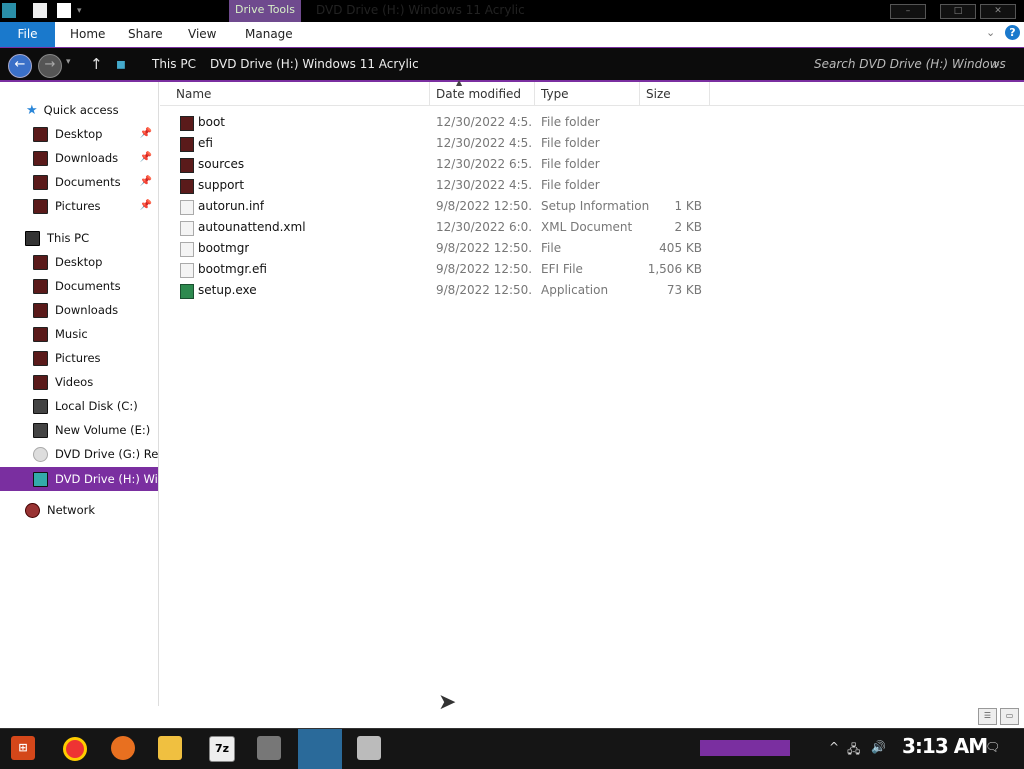  Describe the element at coordinates (996, 64) in the screenshot. I see `search-icon: ⌕` at that location.